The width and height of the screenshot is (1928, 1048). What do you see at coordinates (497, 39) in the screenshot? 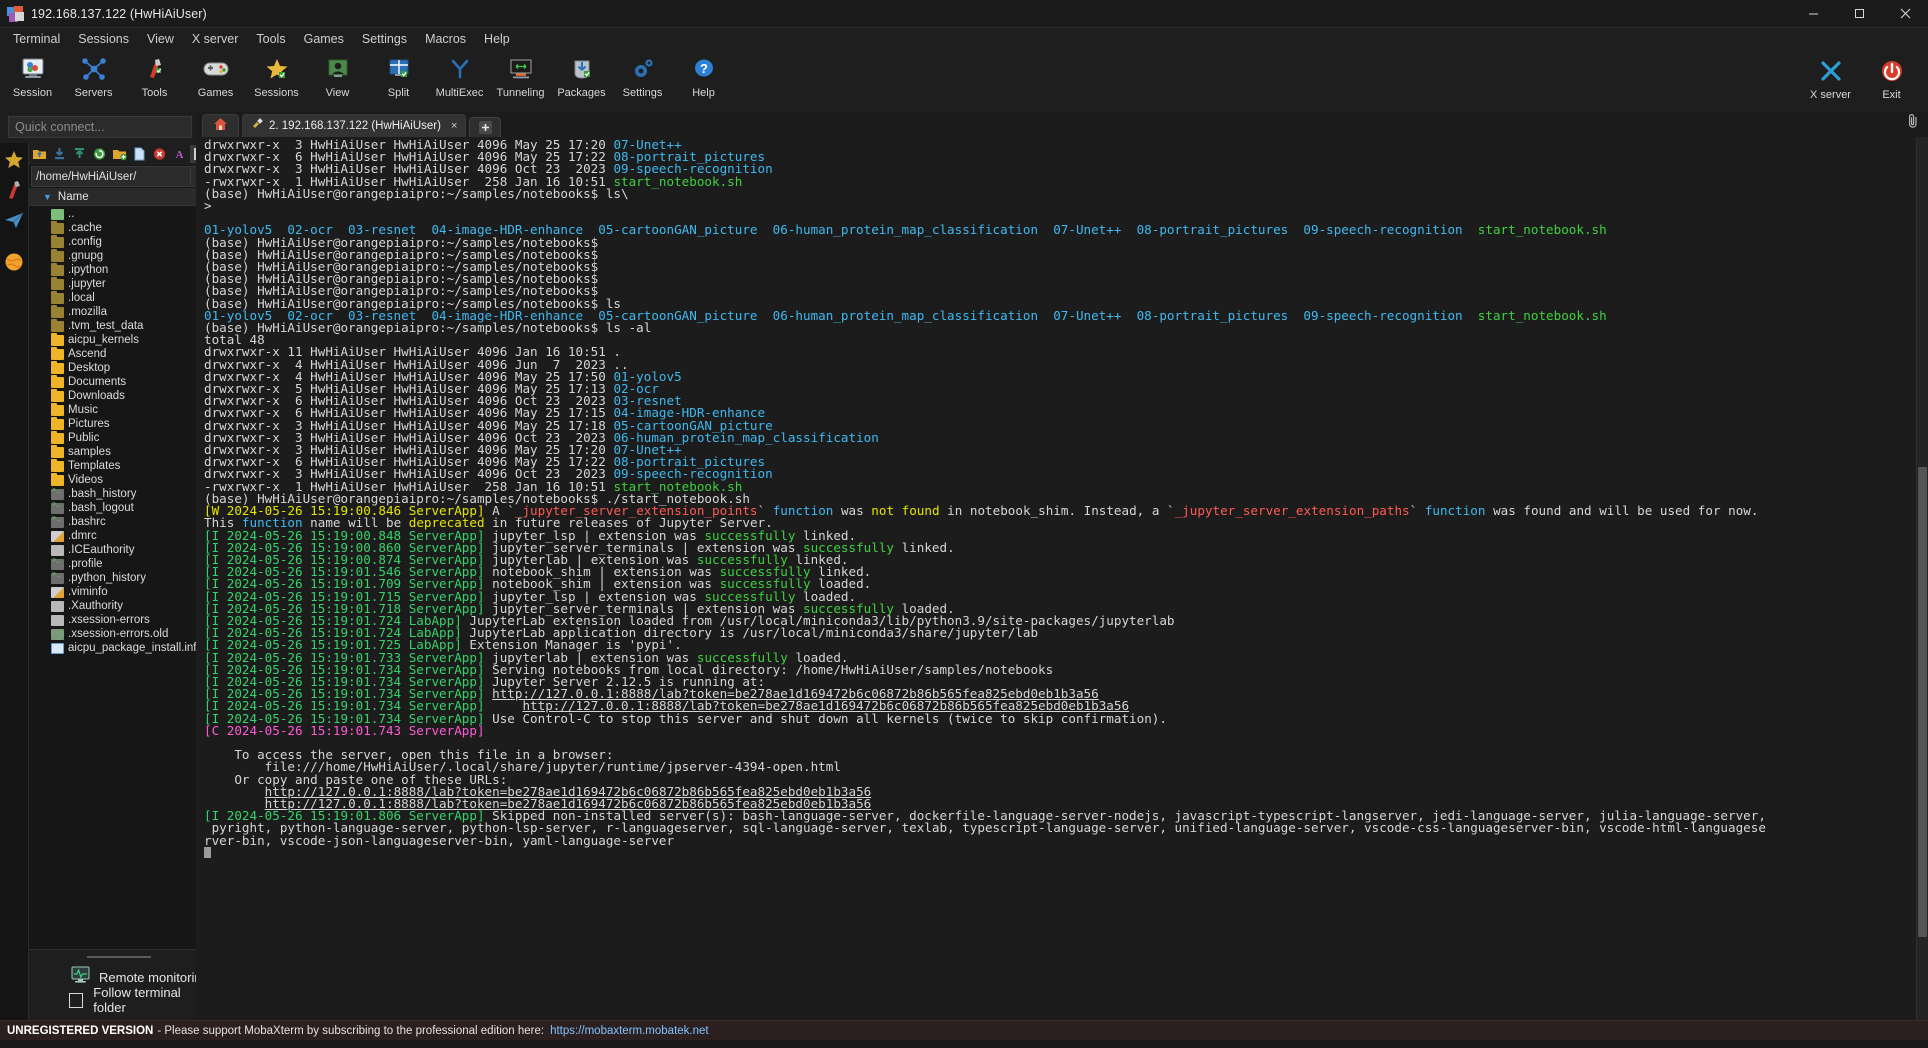
I see `menu-help: Help` at bounding box center [497, 39].